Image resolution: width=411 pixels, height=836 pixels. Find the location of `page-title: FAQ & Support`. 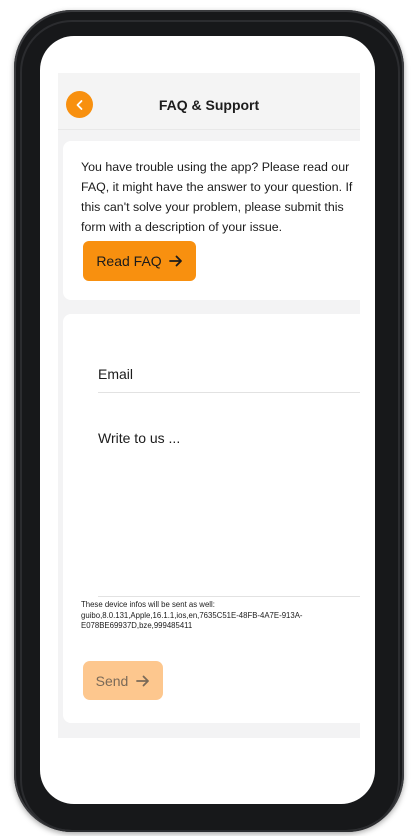

page-title: FAQ & Support is located at coordinates (209, 105).